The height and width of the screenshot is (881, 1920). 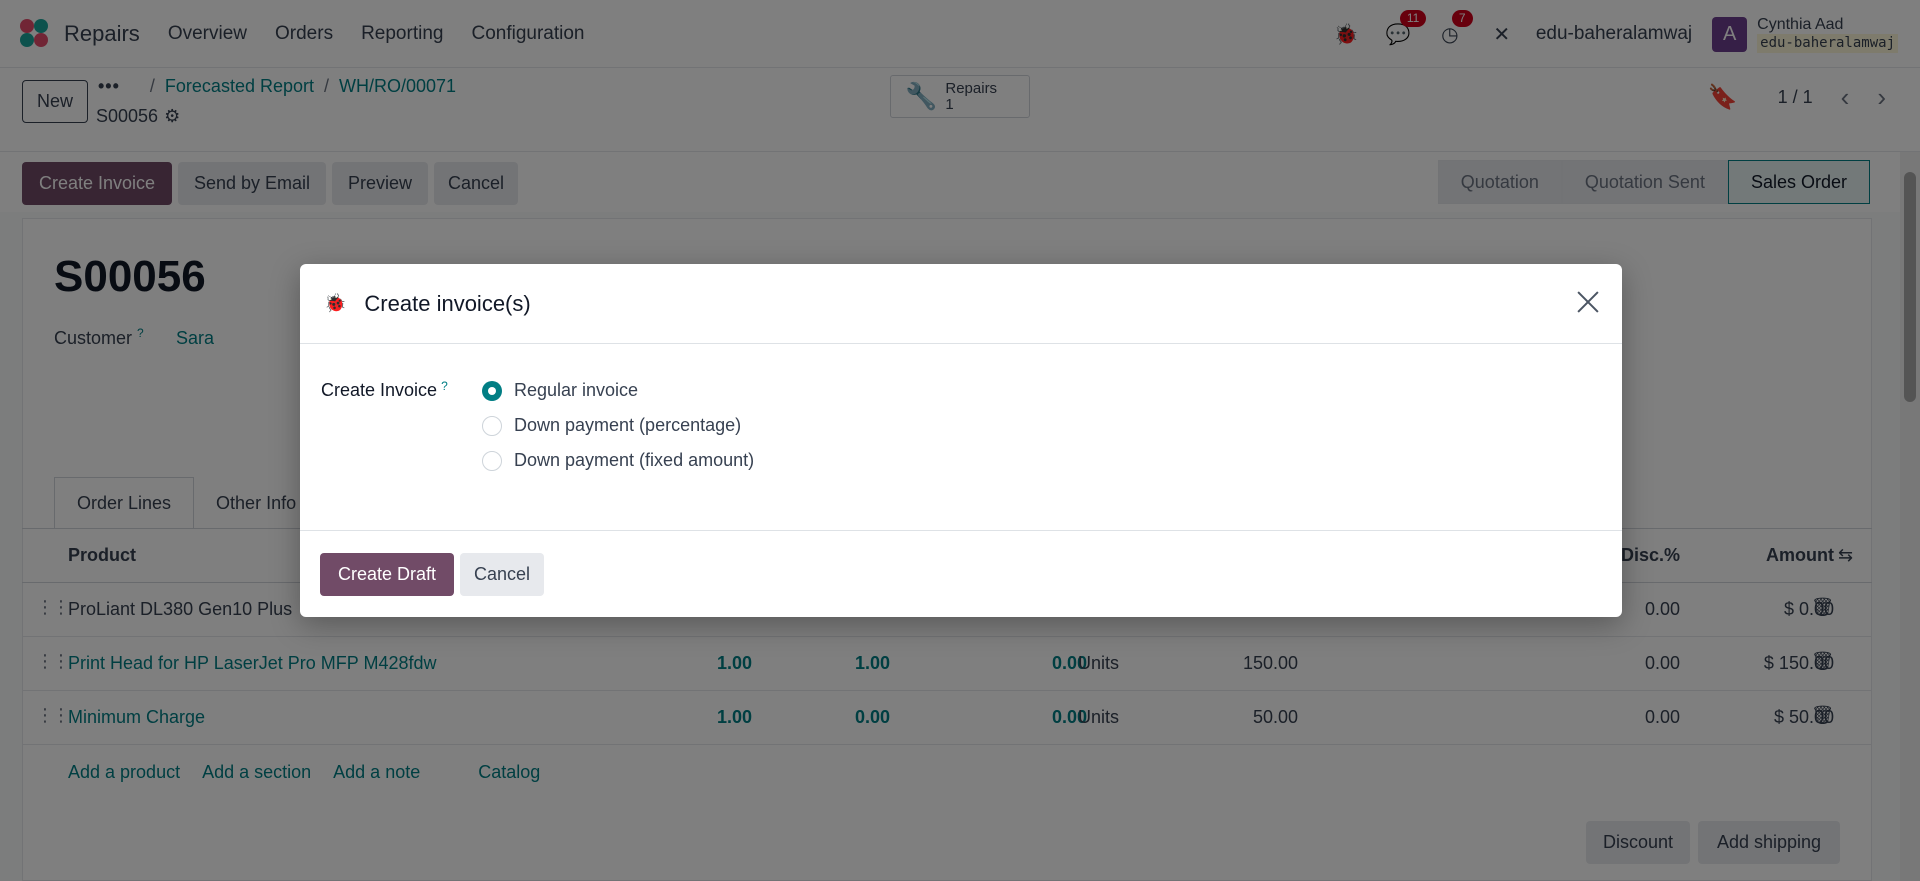 I want to click on radio-down-payment-fixed: Down payment (fixed amount), so click(x=618, y=460).